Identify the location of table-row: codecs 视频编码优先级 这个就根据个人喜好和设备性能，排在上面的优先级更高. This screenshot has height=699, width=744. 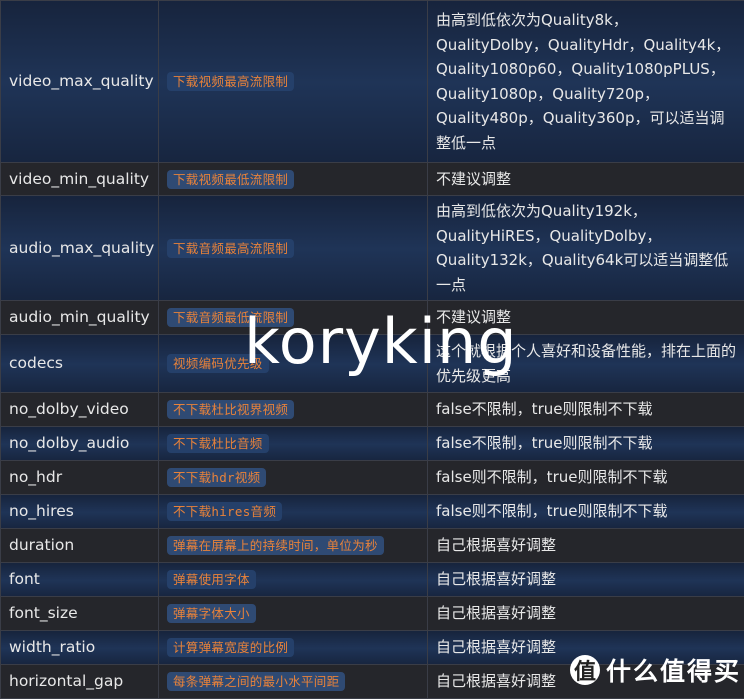
(372, 364).